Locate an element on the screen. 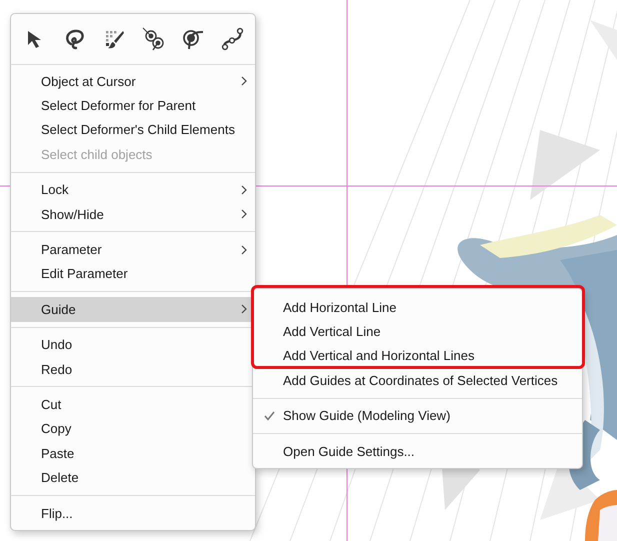 This screenshot has height=541, width=617. pin-icon is located at coordinates (193, 39).